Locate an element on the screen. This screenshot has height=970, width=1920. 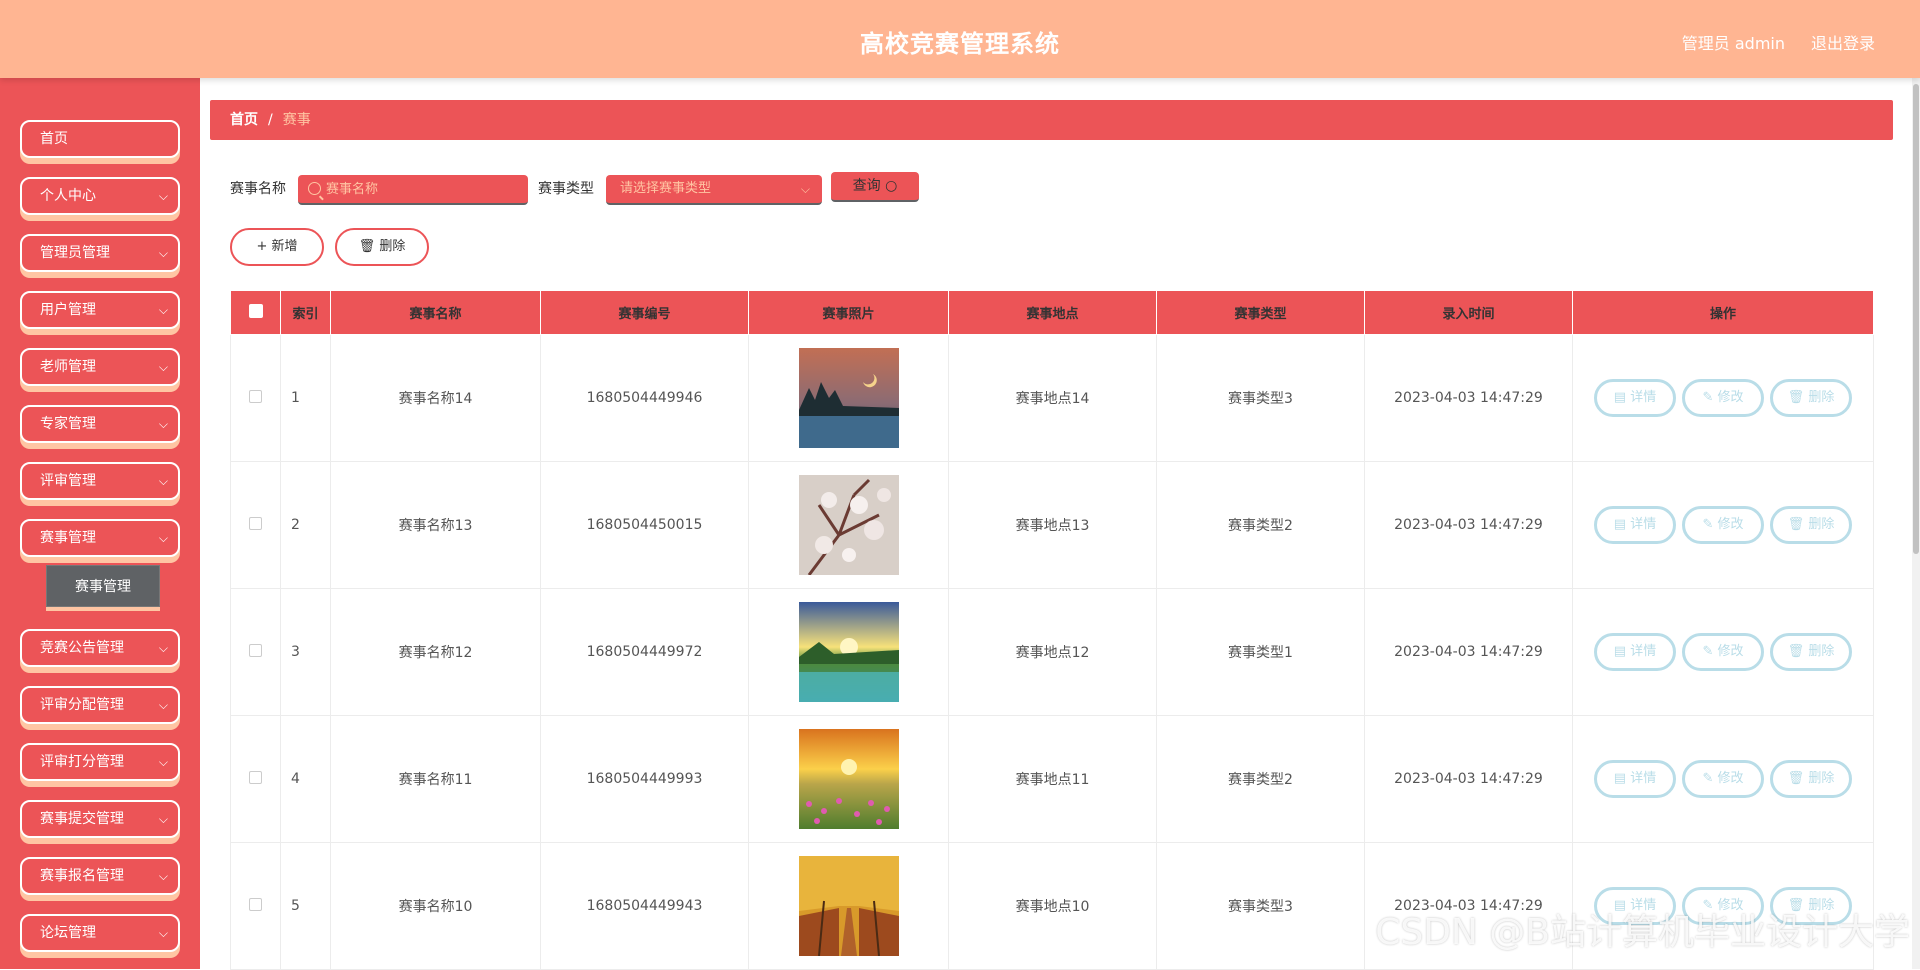
event-place: 赛事地点14 is located at coordinates (1053, 398).